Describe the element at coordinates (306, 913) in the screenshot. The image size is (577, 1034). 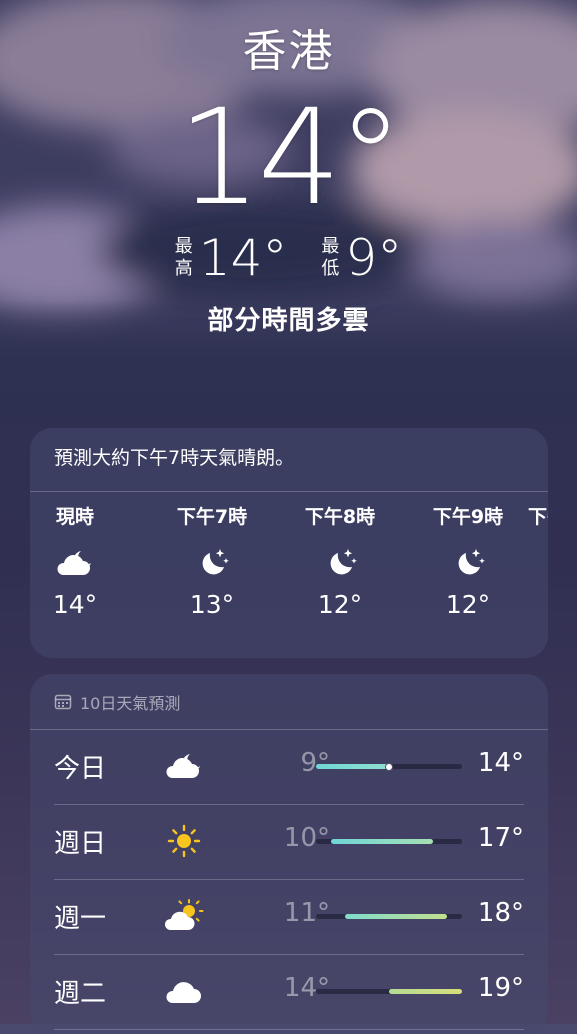
I see `low-temp: 11°` at that location.